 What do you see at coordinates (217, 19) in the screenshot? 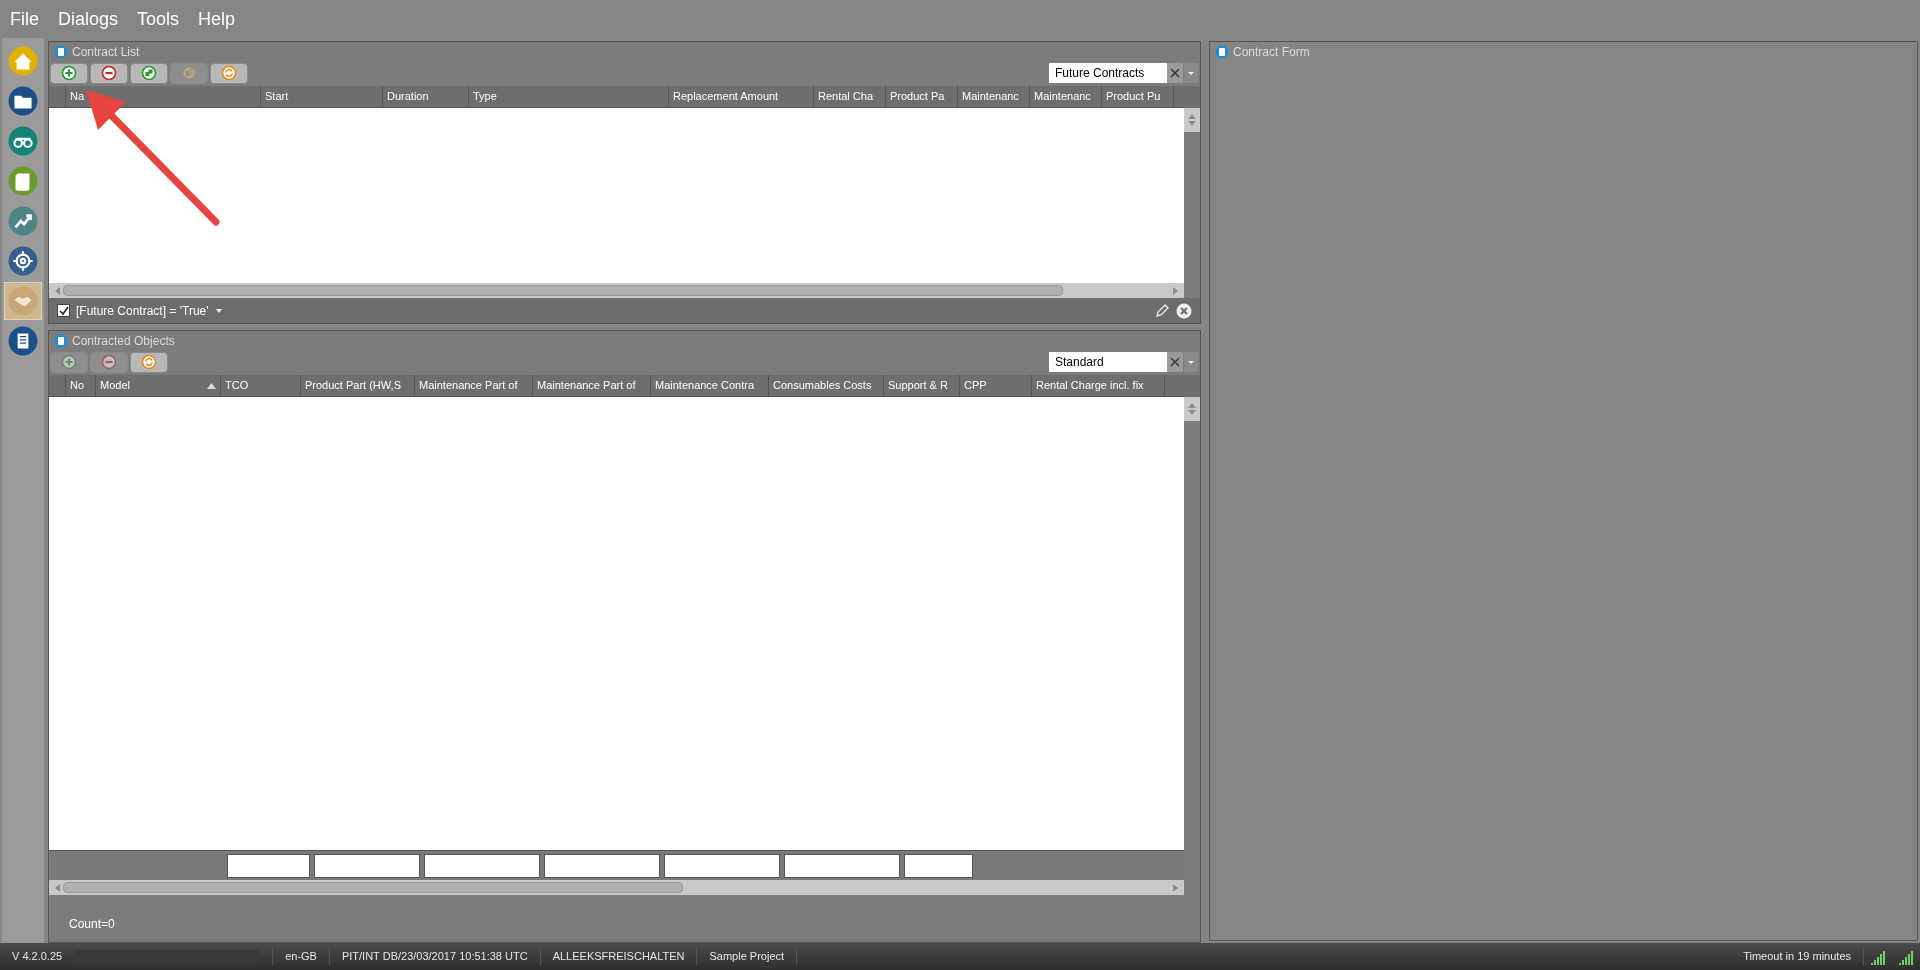
I see `menu-item: Help` at bounding box center [217, 19].